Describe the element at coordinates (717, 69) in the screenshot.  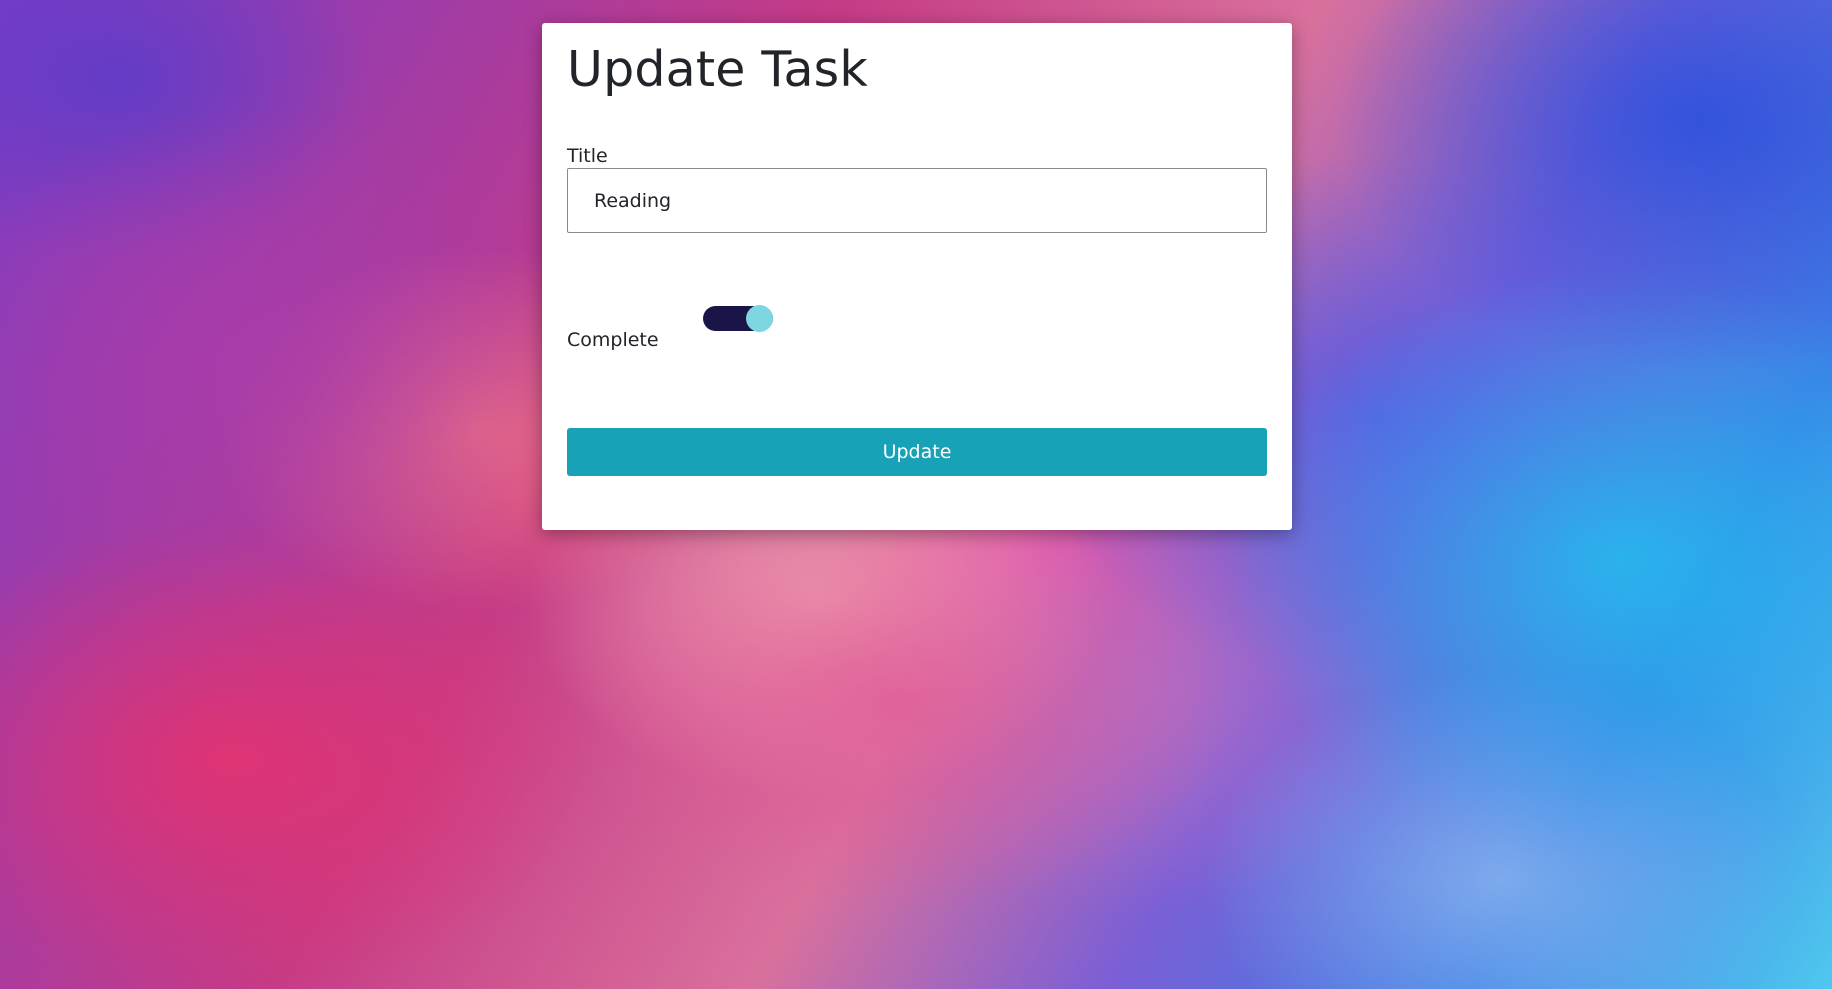
I see `page-title: Update Task` at that location.